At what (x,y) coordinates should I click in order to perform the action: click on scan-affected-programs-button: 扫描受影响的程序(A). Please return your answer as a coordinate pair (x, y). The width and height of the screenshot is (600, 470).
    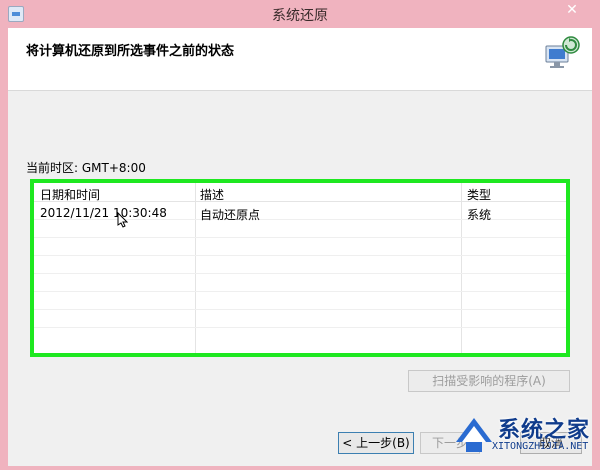
    Looking at the image, I should click on (489, 381).